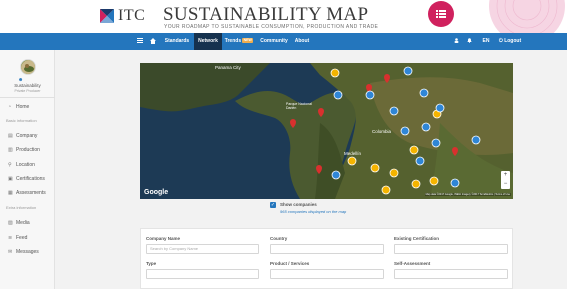  I want to click on sidebar-item-label: Home, so click(23, 107).